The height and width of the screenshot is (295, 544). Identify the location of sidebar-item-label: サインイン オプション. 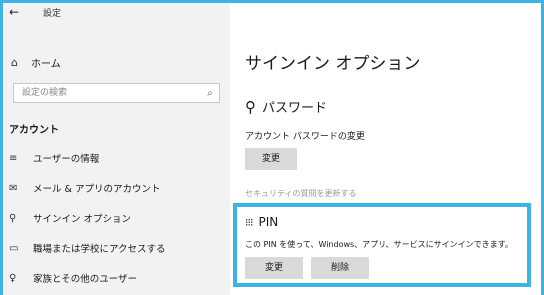
(82, 219).